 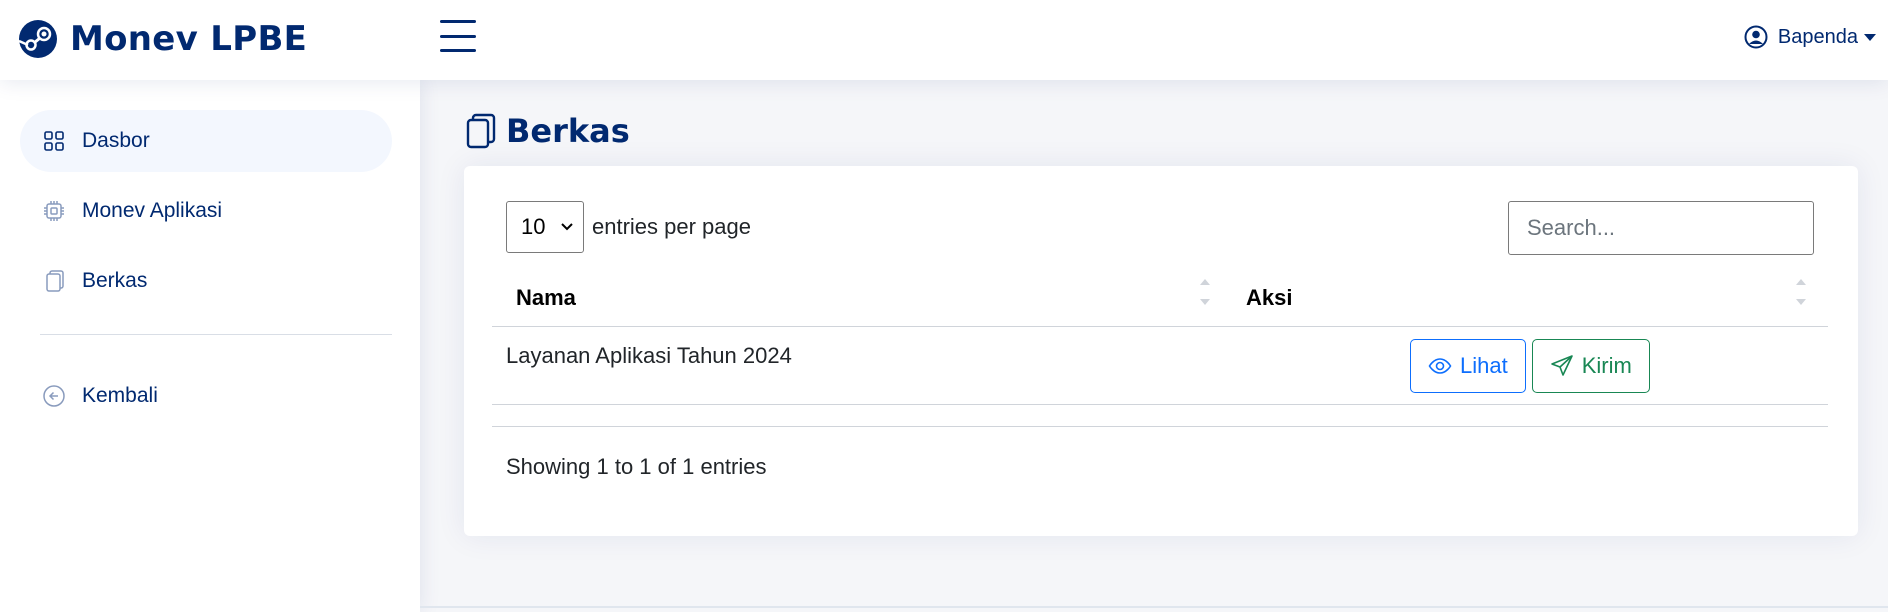 What do you see at coordinates (189, 39) in the screenshot?
I see `brand-name: Monev LPBE` at bounding box center [189, 39].